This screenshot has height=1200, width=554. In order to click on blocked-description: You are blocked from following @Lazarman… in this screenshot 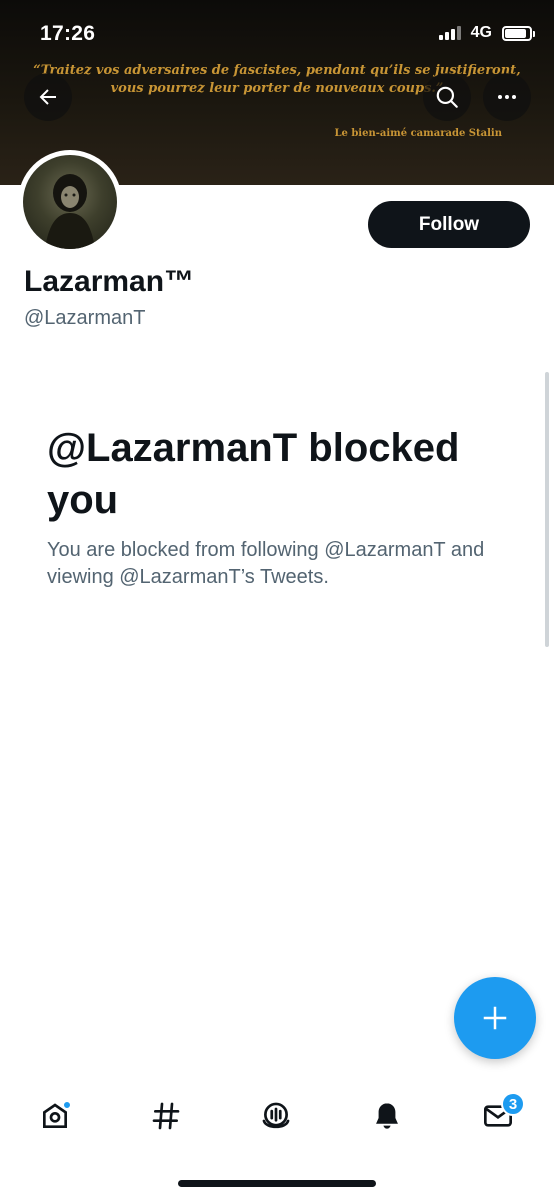, I will do `click(266, 563)`.